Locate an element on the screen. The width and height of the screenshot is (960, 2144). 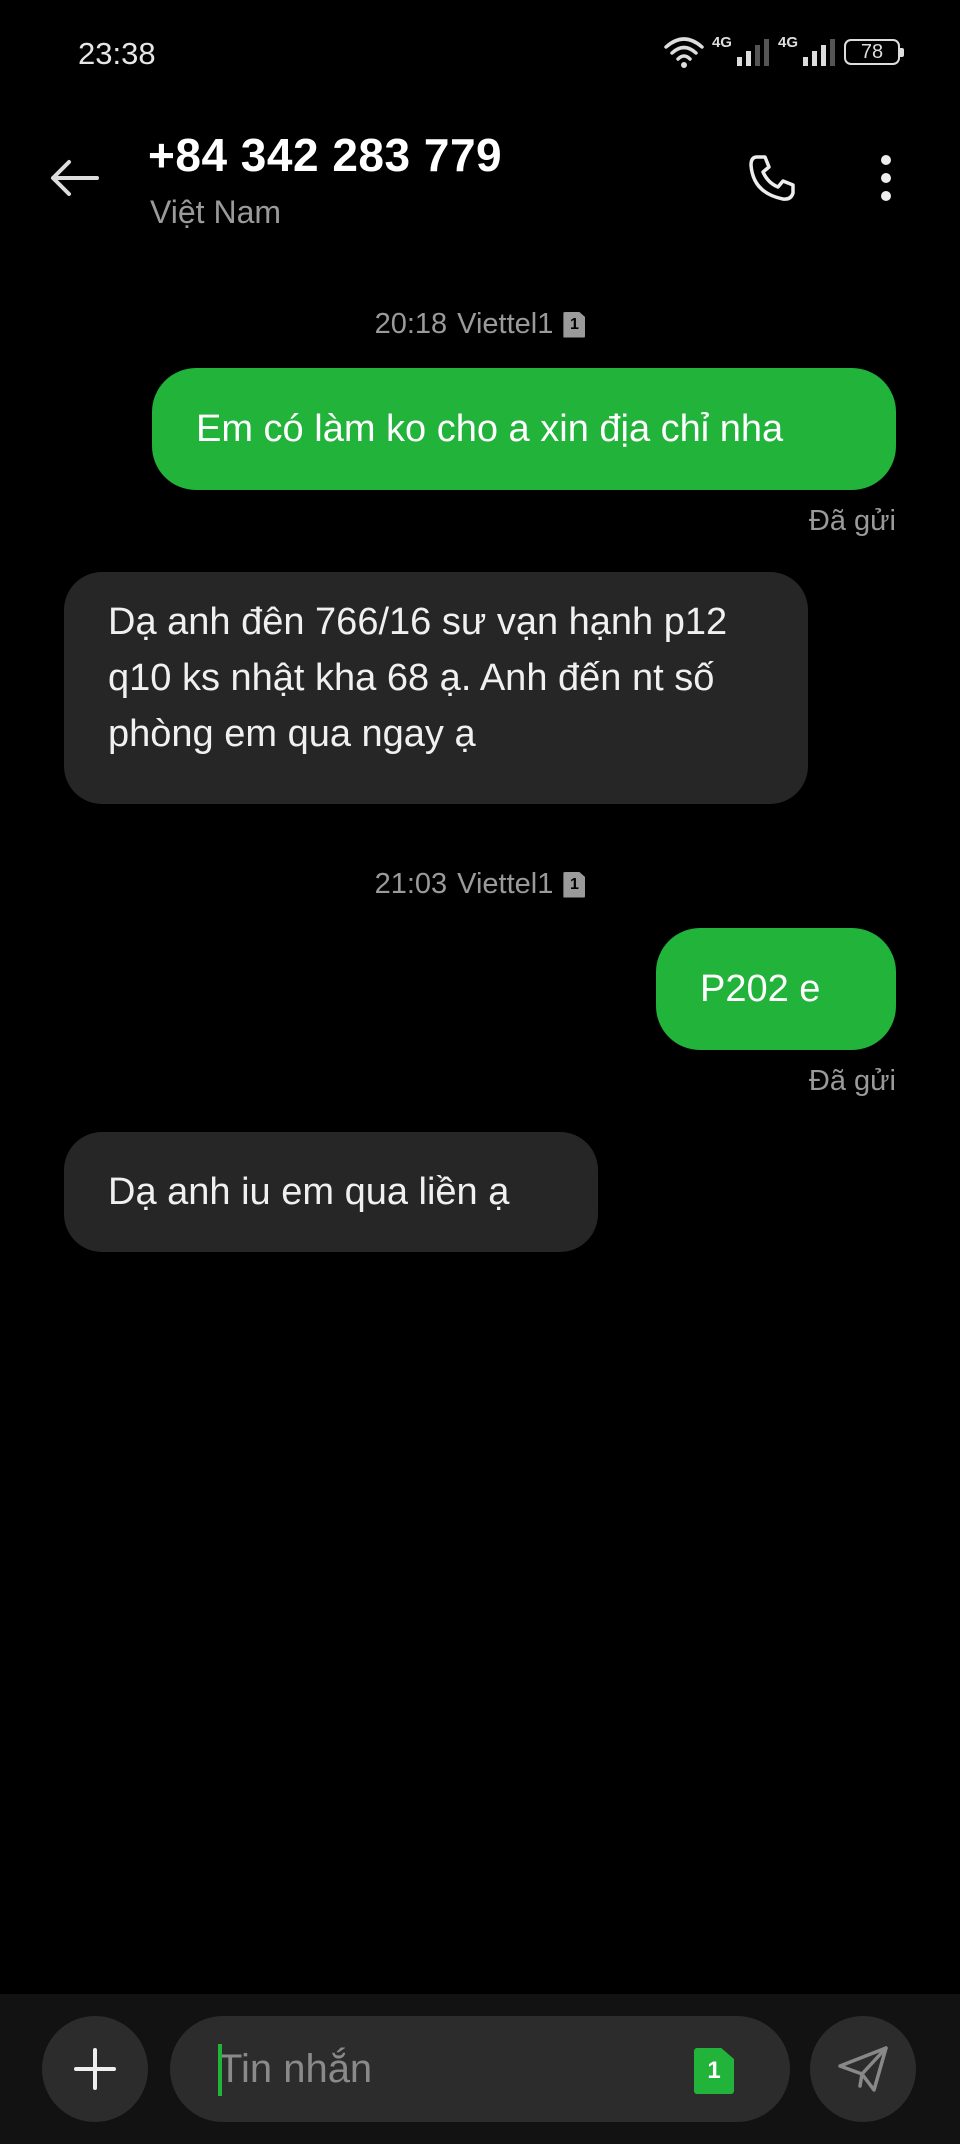
incoming-message: Dạ anh iu em qua liền ạ is located at coordinates (331, 1192).